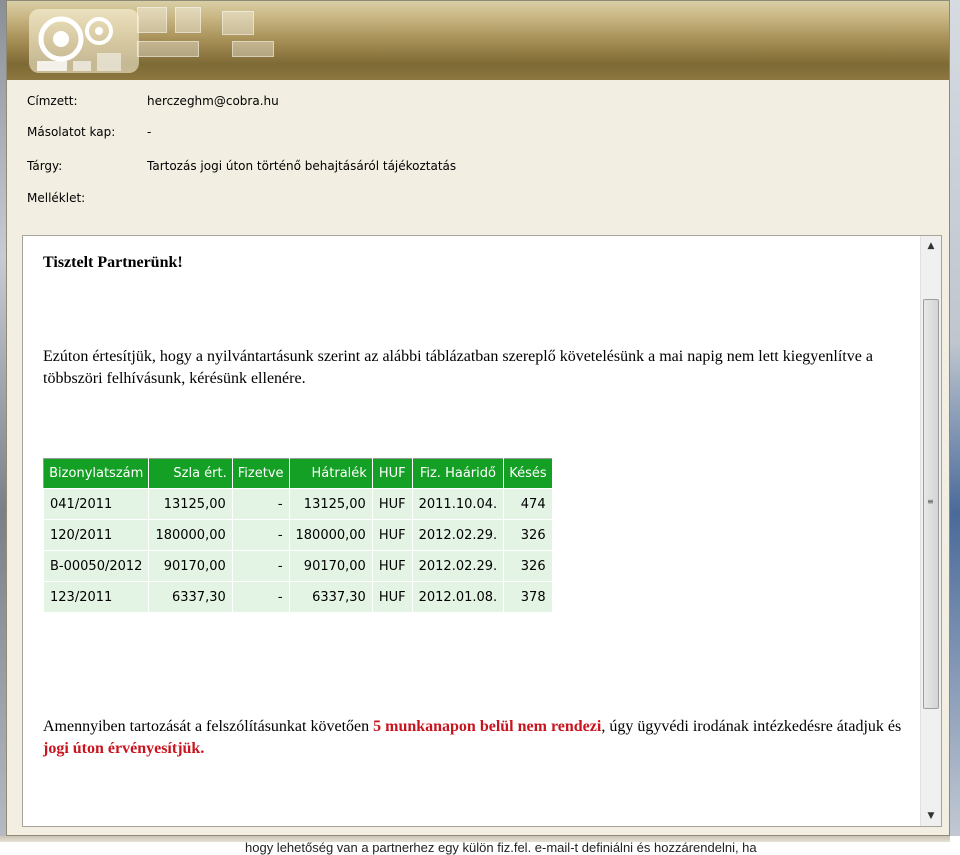 The image size is (960, 855). Describe the element at coordinates (458, 597) in the screenshot. I see `table-cell: 2012.01.08.` at that location.